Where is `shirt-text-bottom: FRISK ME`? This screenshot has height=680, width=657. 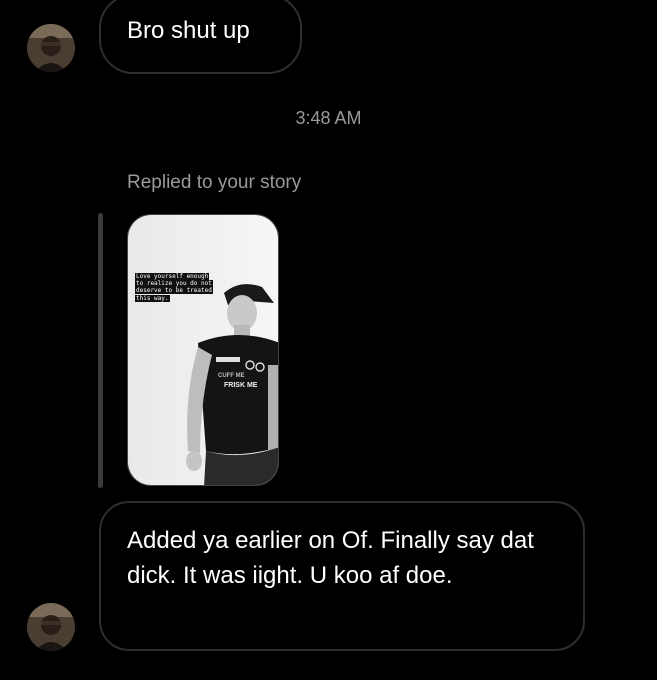
shirt-text-bottom: FRISK ME is located at coordinates (241, 385).